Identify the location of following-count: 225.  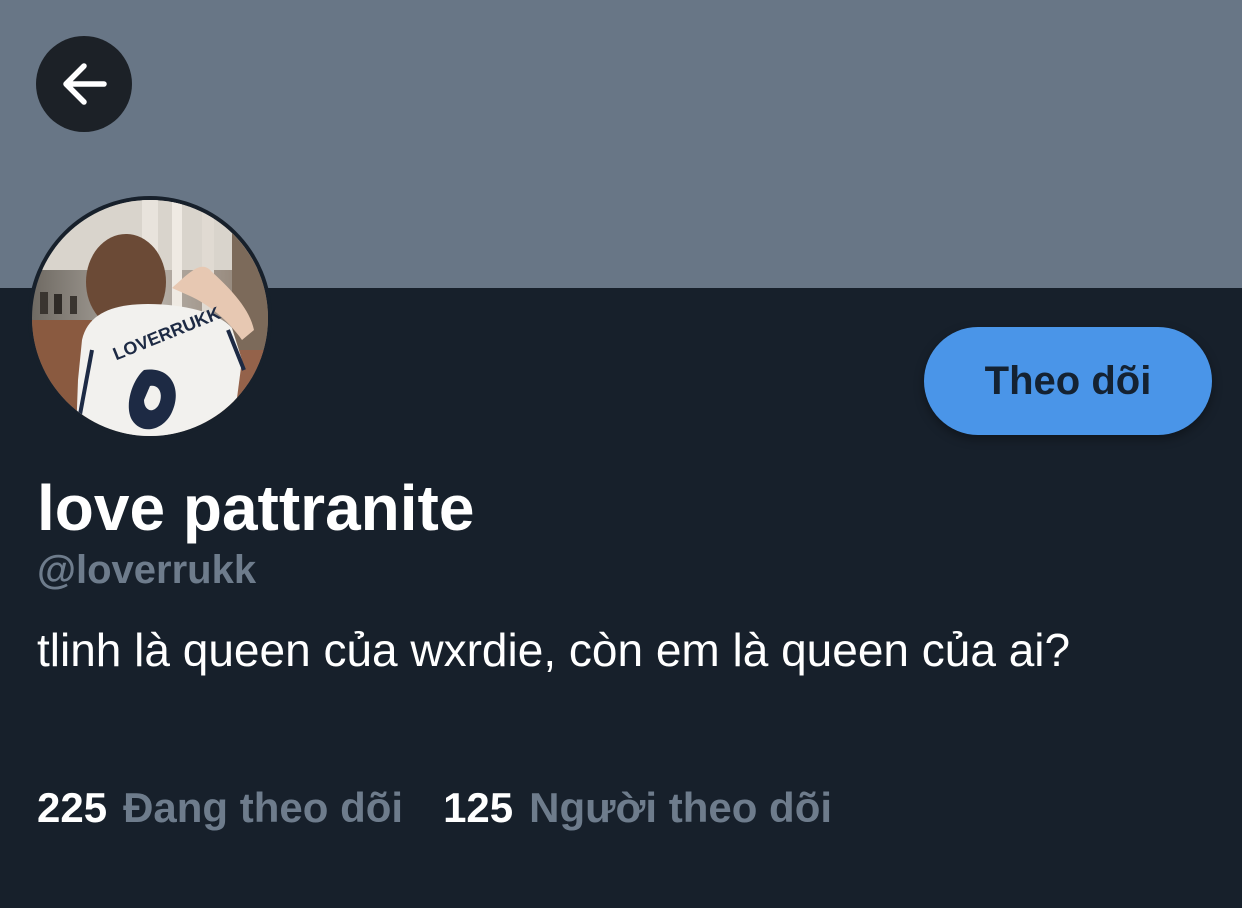
(72, 807).